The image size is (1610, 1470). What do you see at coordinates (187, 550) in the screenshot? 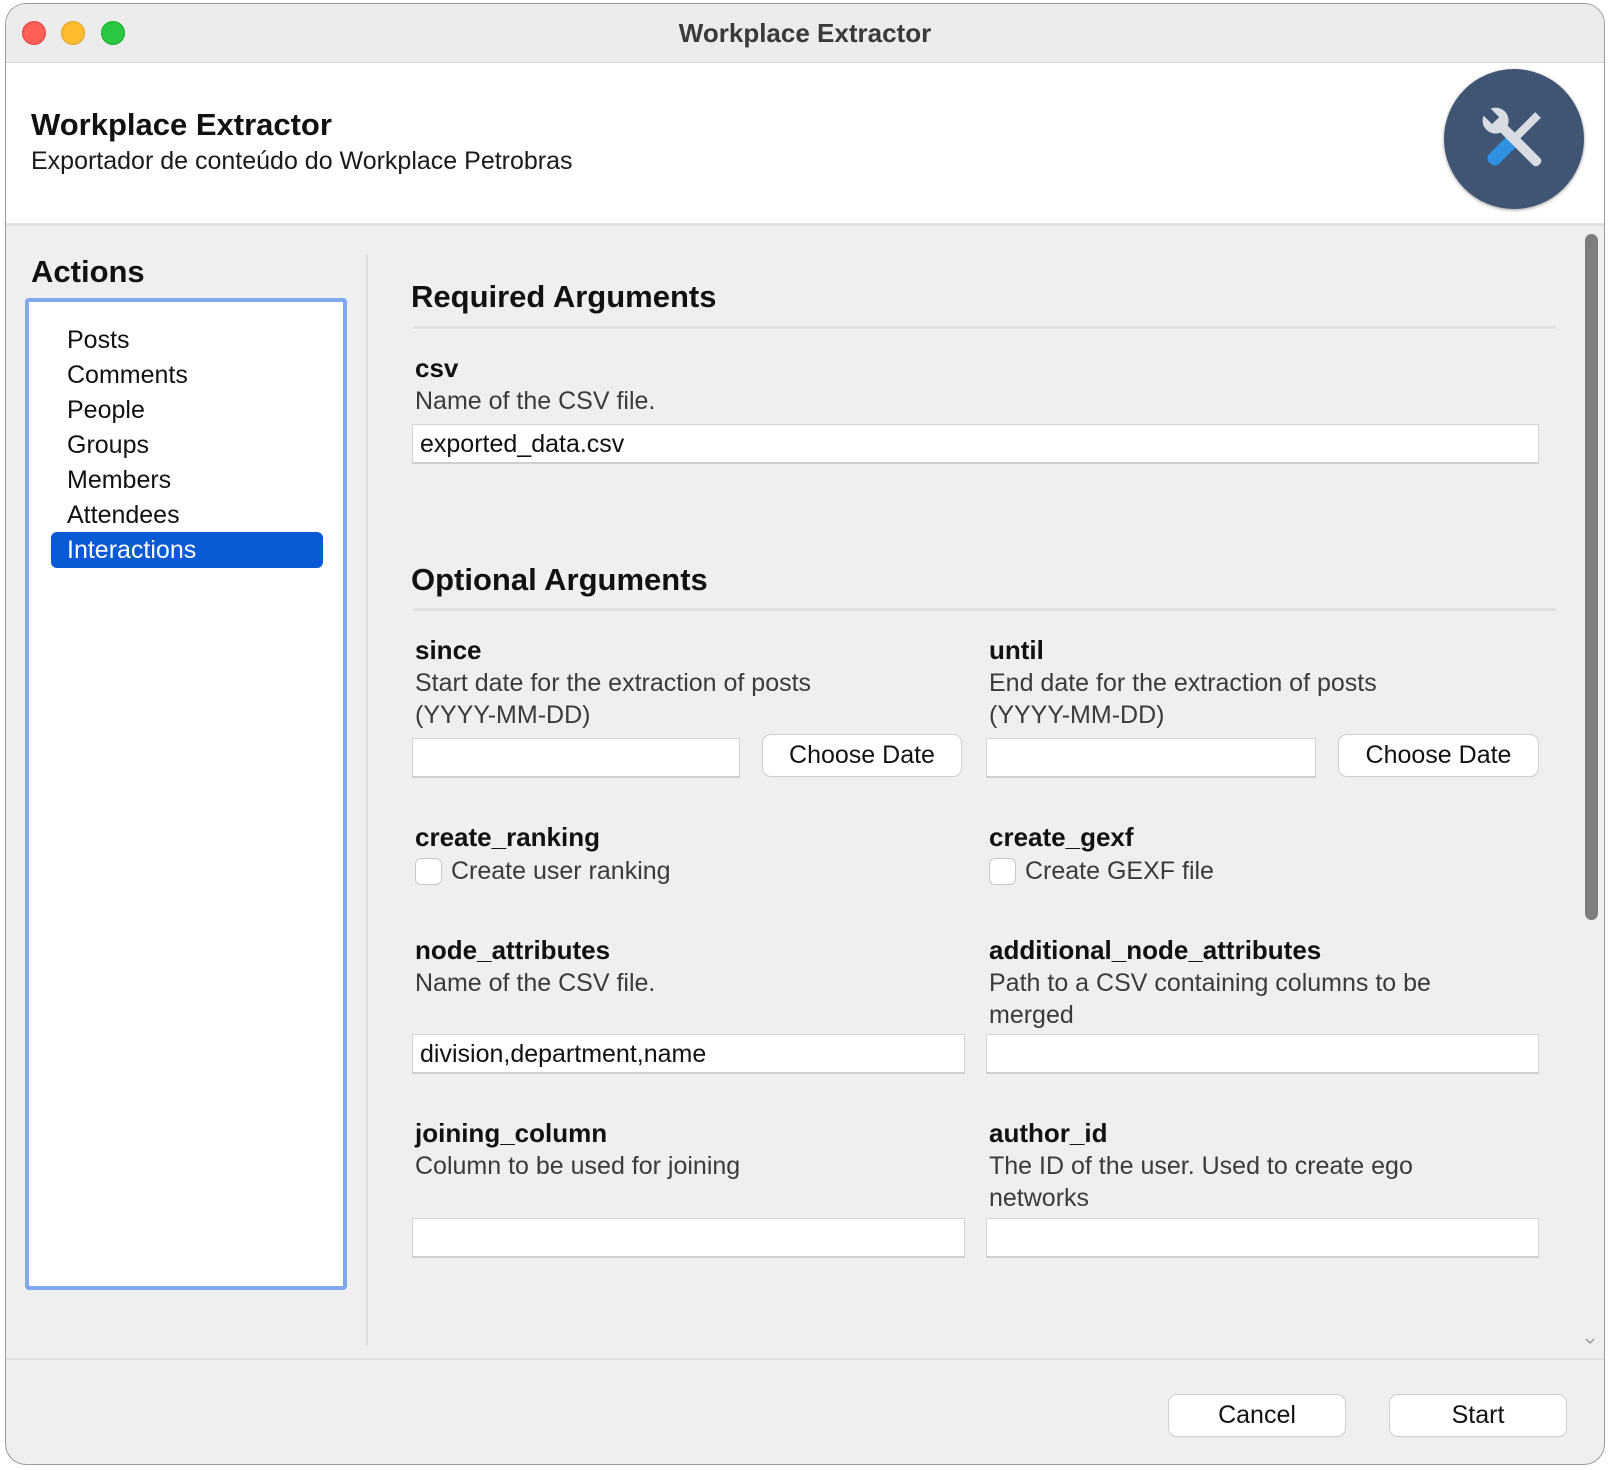
I see `sidebar-item-interactions: Interactions` at bounding box center [187, 550].